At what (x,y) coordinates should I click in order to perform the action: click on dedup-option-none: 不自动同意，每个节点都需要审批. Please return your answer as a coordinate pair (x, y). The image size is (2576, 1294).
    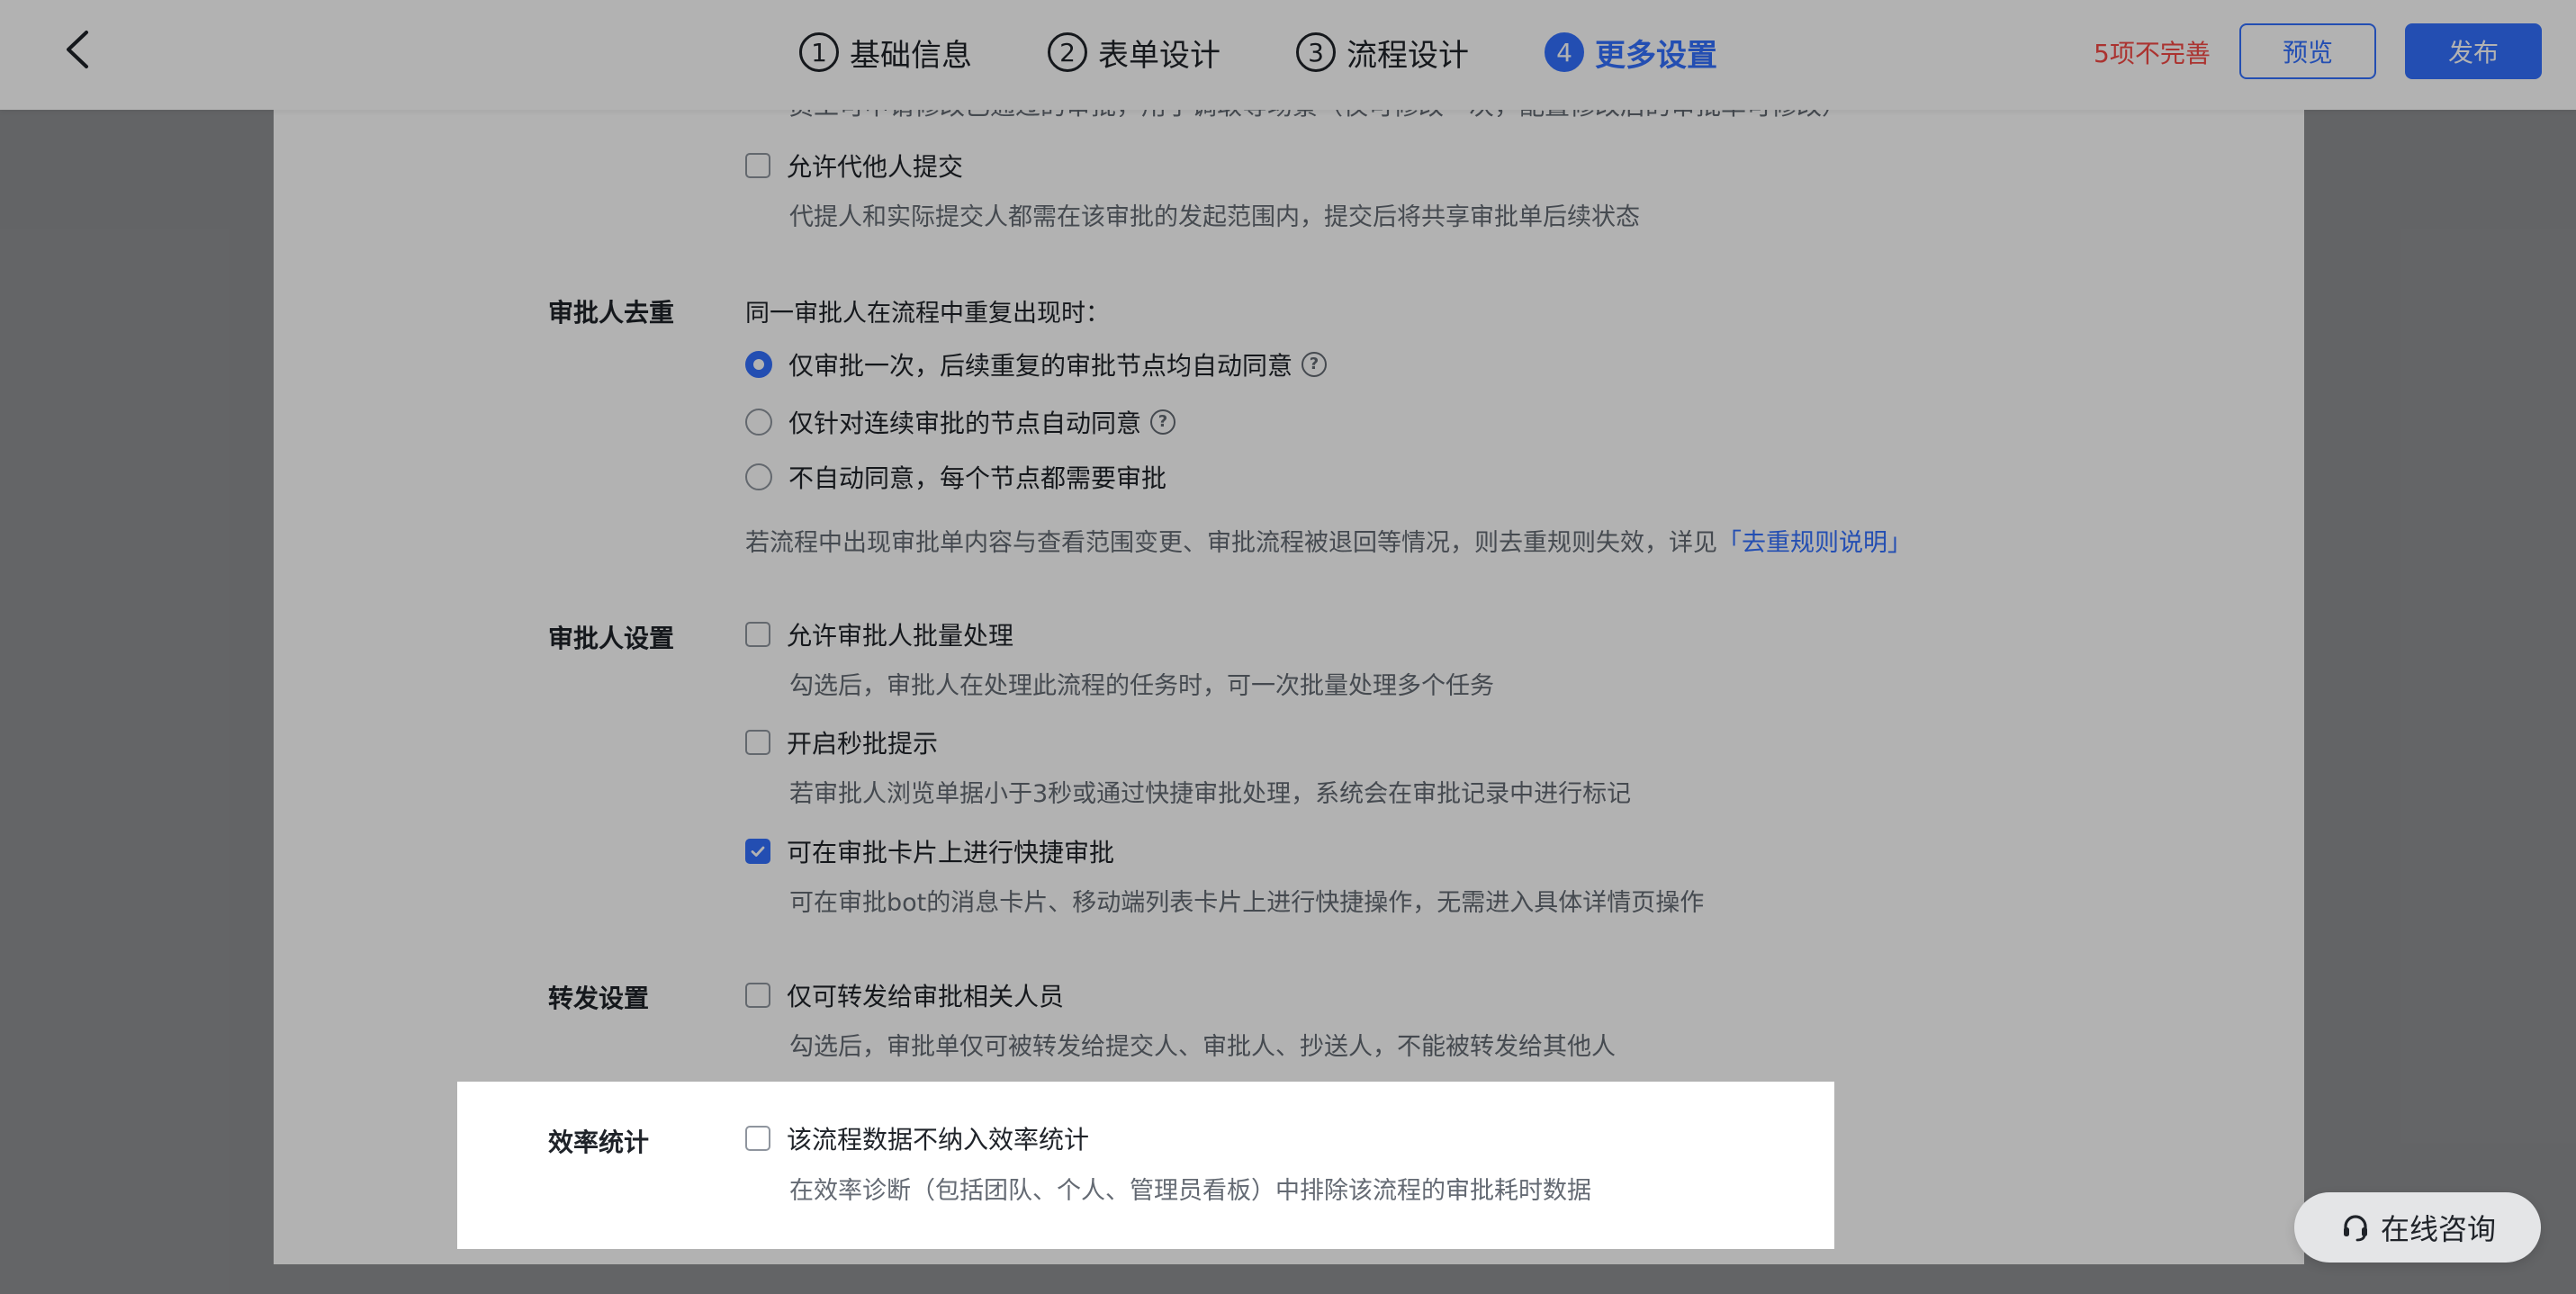
    Looking at the image, I should click on (955, 477).